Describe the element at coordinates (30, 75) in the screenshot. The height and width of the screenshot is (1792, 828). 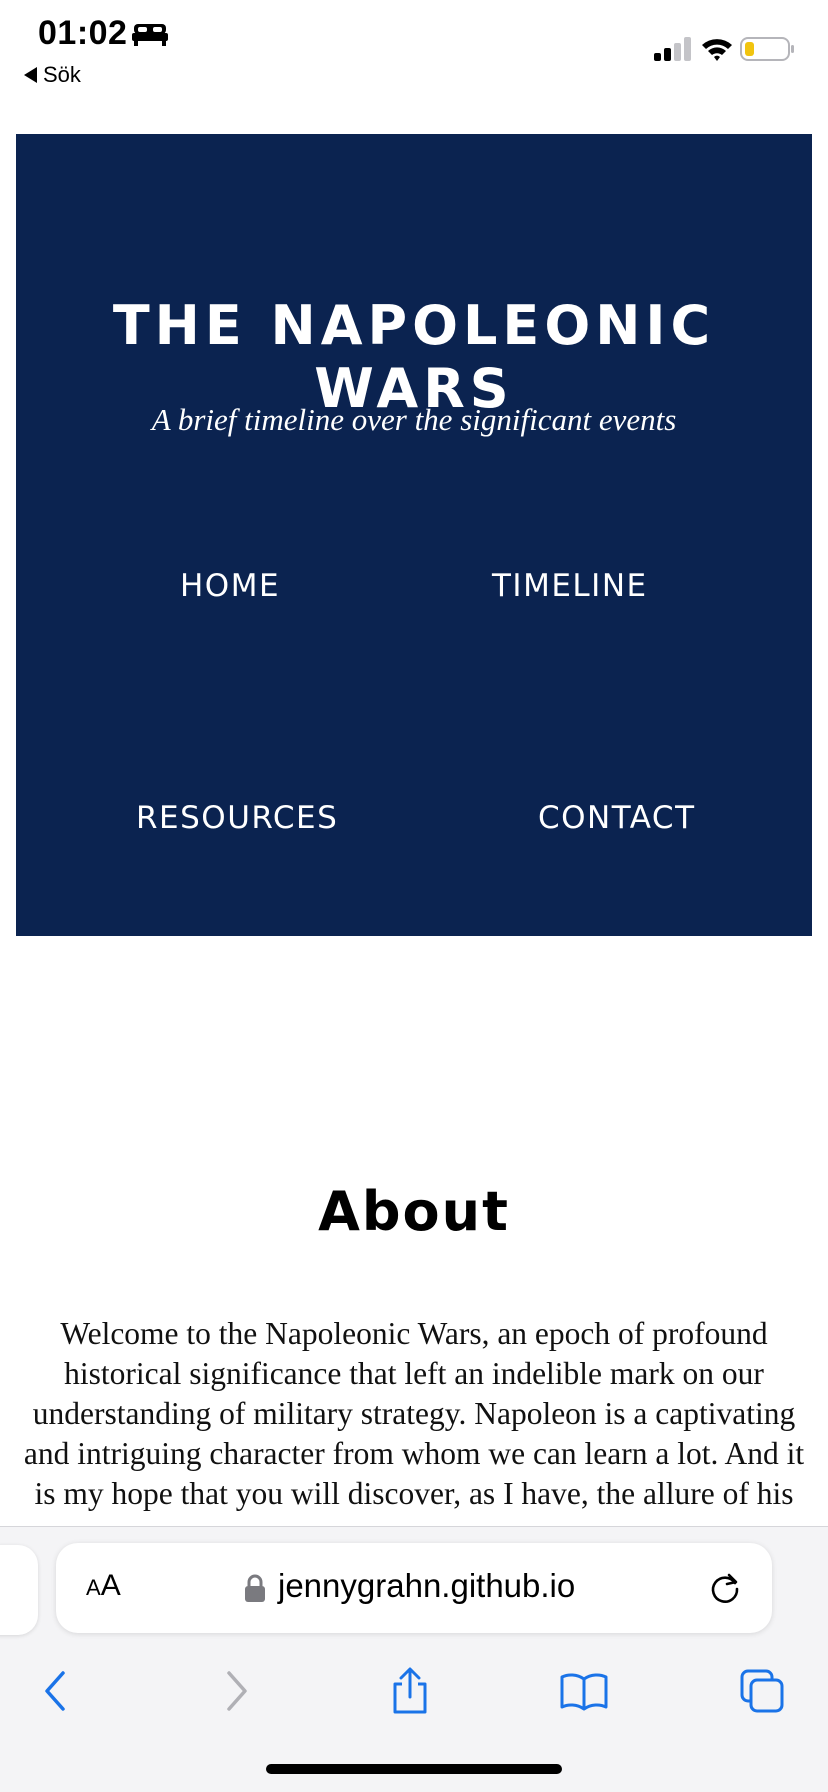
I see `back-triangle-icon` at that location.